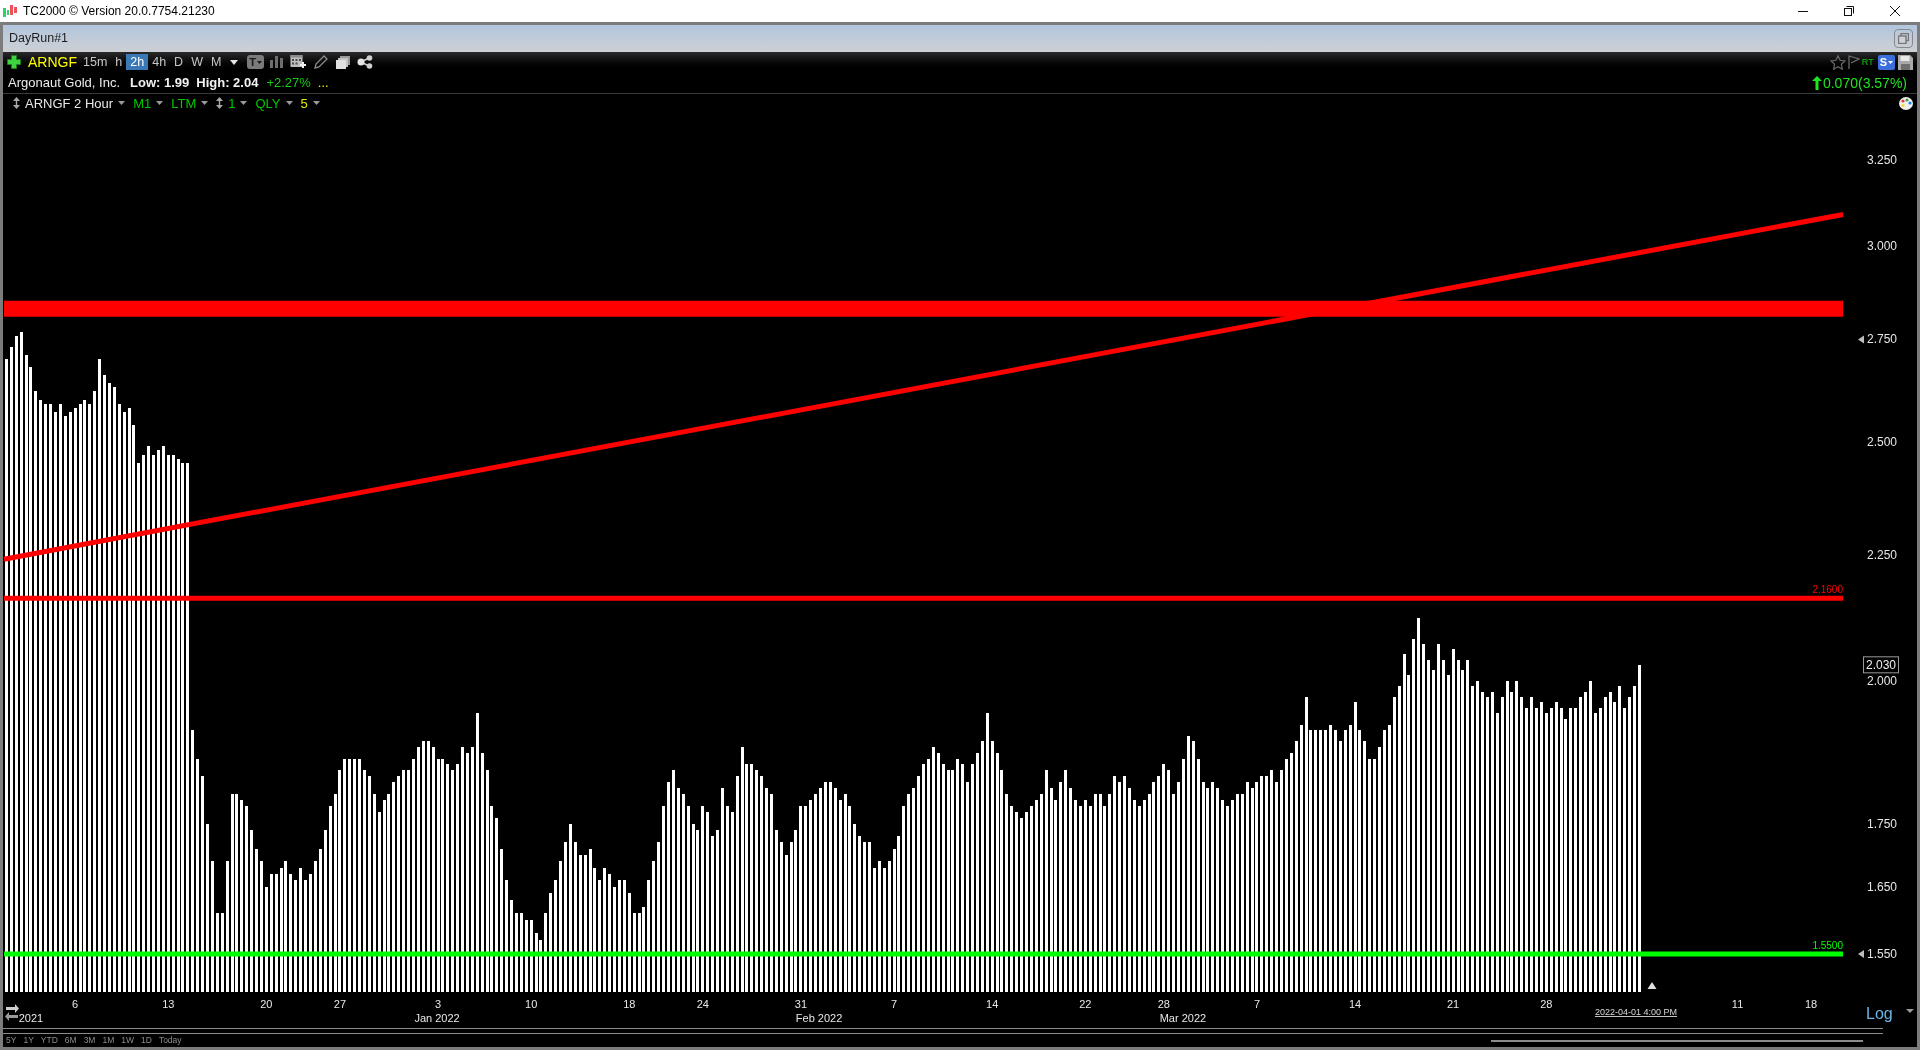 The image size is (1920, 1050). Describe the element at coordinates (69, 103) in the screenshot. I see `chart-setting-dropdown: ARNGF 2 Hour` at that location.